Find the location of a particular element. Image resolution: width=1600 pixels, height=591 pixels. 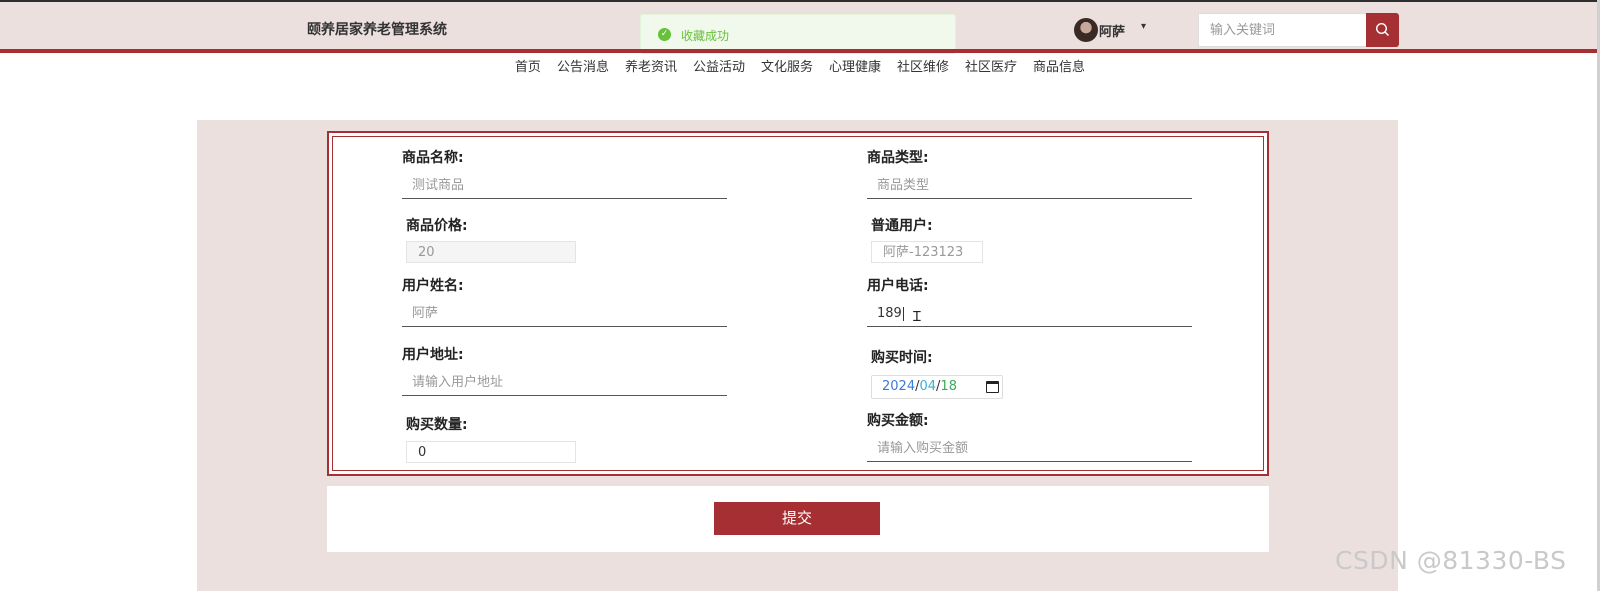

submit-button: 提交 is located at coordinates (797, 518).